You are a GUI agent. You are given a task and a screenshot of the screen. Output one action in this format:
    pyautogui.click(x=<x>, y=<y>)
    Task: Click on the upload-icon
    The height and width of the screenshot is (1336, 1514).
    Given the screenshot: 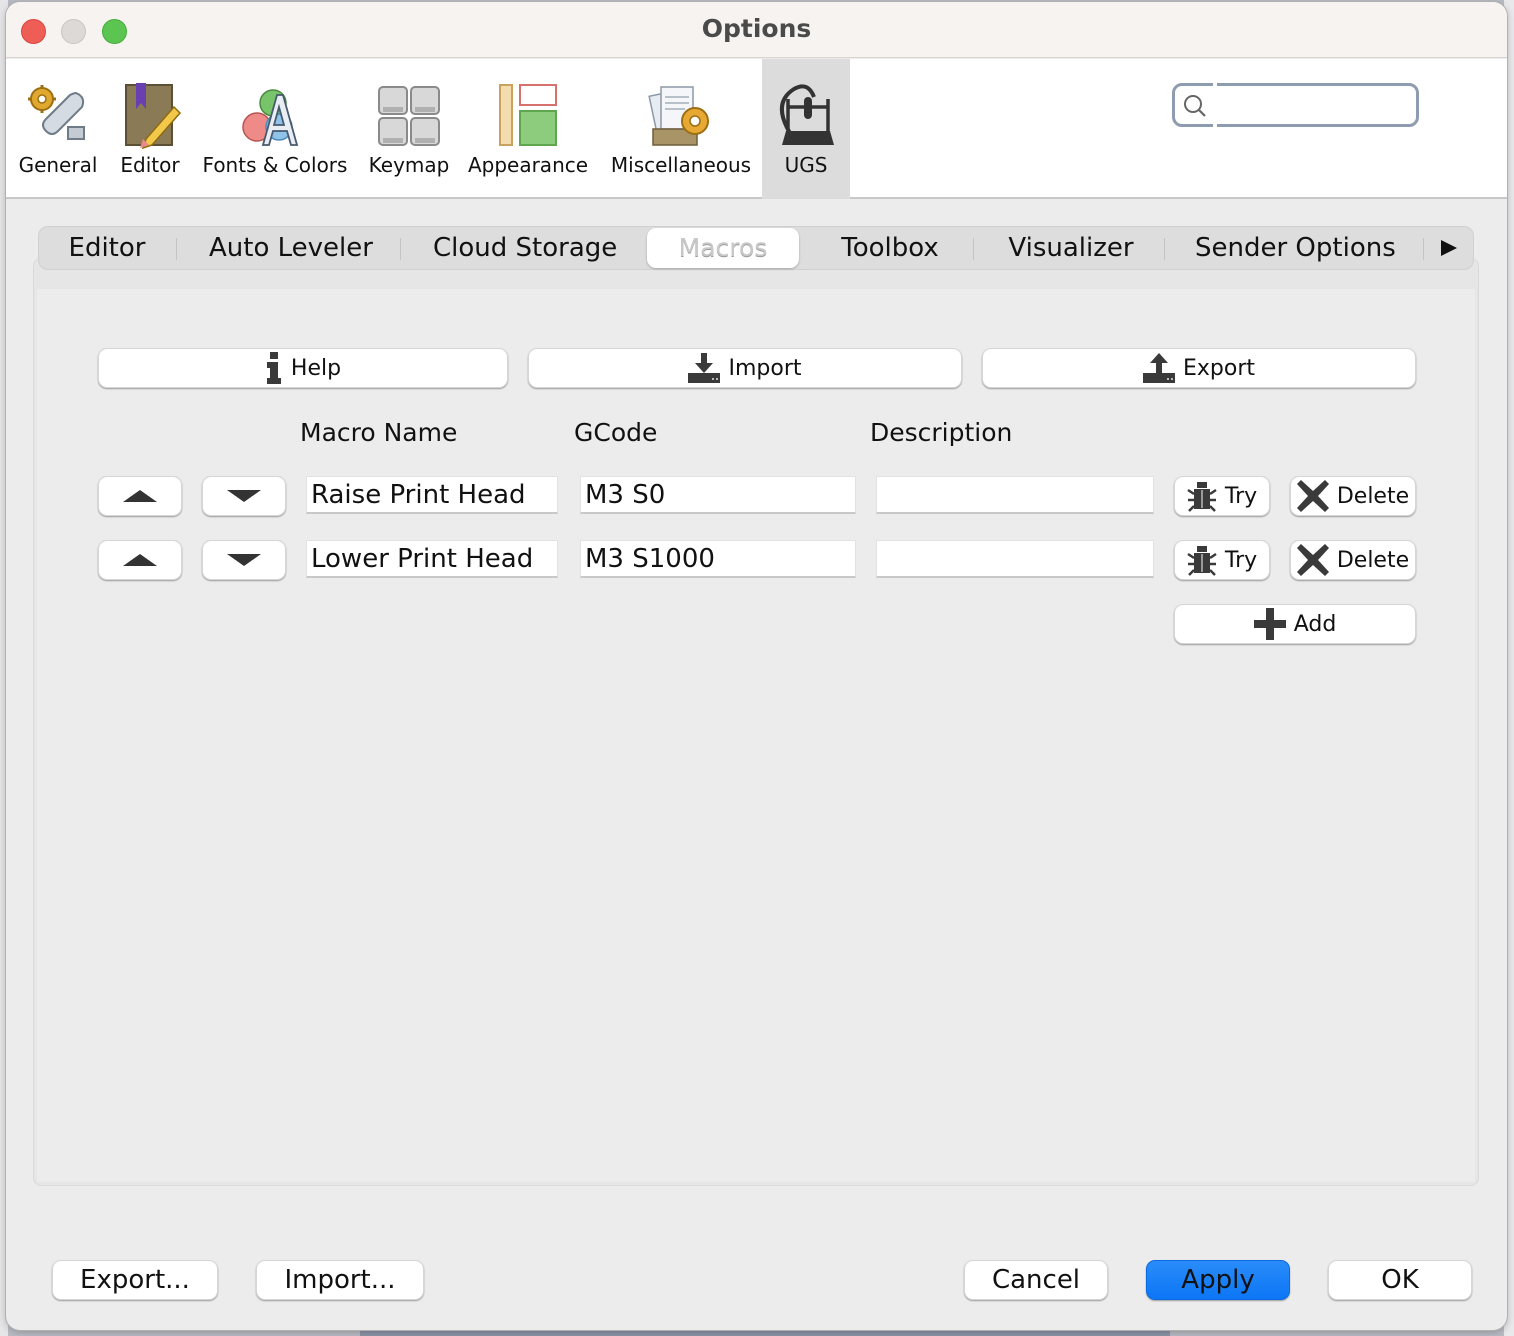 What is the action you would take?
    pyautogui.click(x=1158, y=368)
    